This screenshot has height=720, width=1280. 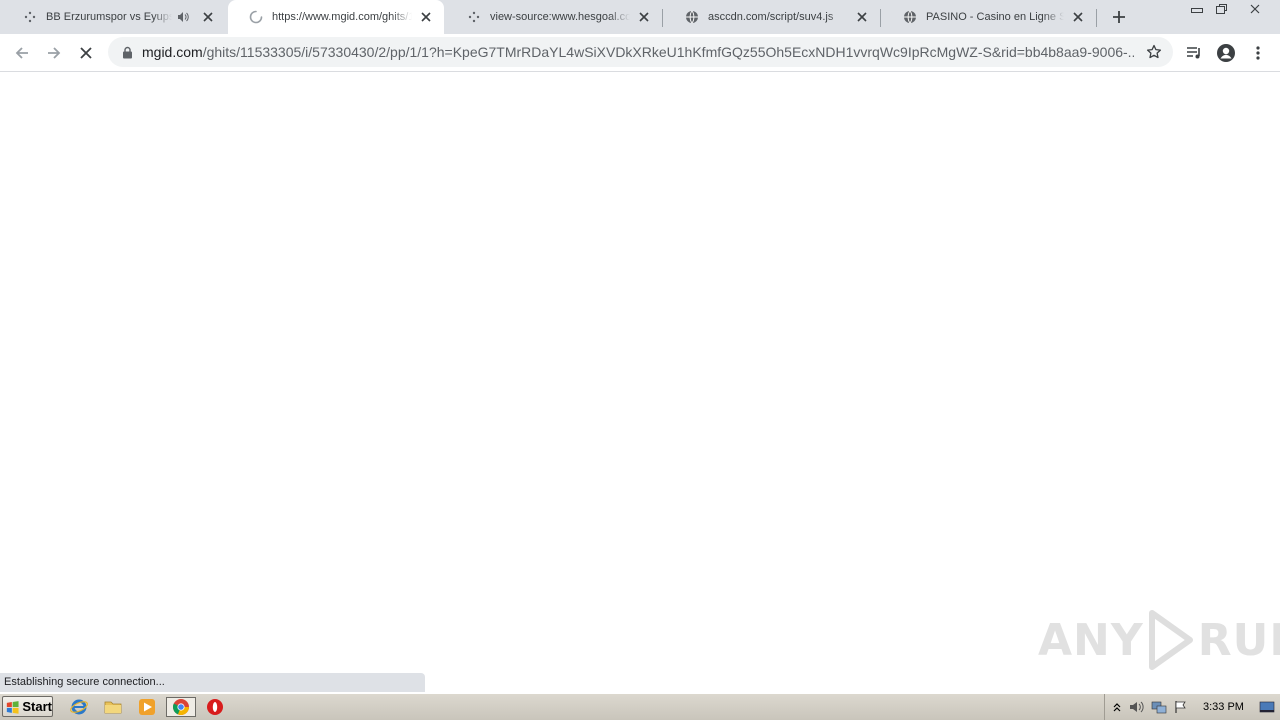 I want to click on window-close-button, so click(x=1255, y=9).